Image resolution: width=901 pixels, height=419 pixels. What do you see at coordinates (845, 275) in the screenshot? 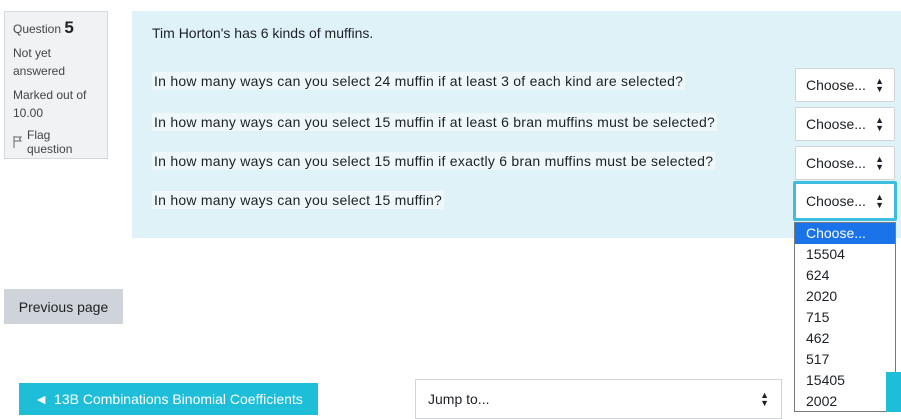
I see `option-624: 624` at bounding box center [845, 275].